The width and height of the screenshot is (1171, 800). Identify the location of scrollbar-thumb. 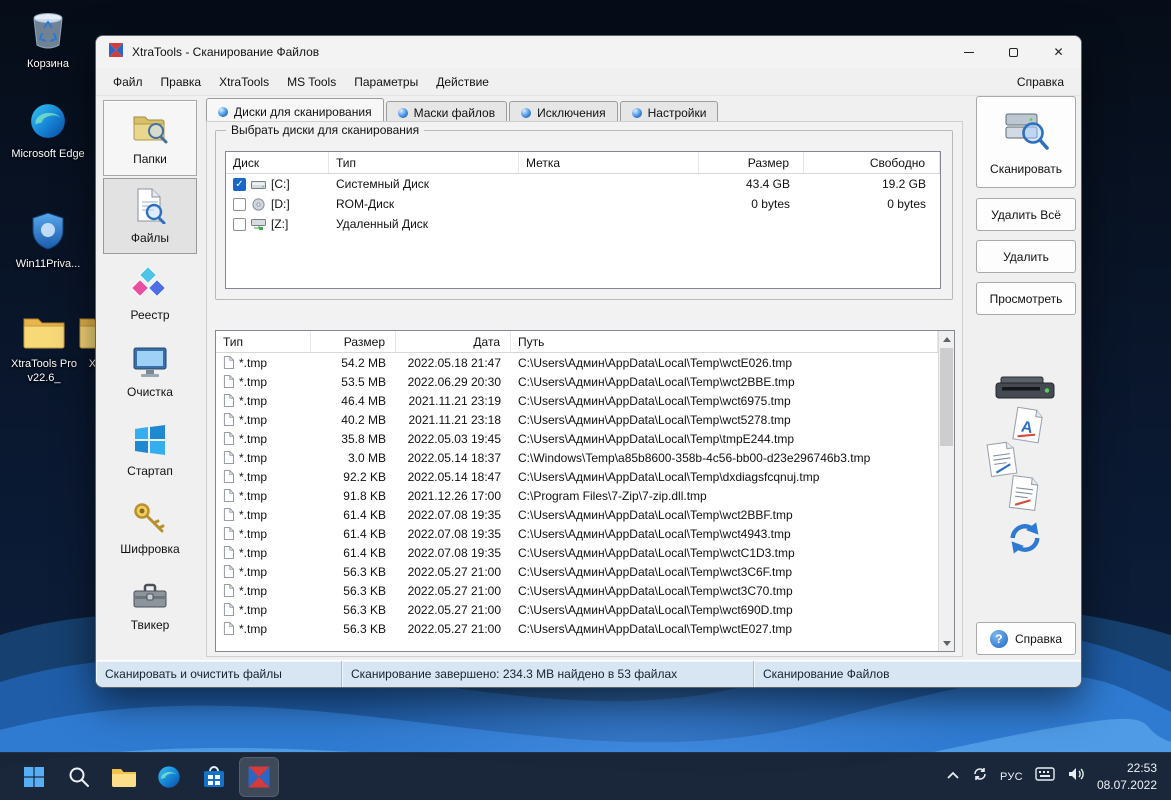
(946, 397).